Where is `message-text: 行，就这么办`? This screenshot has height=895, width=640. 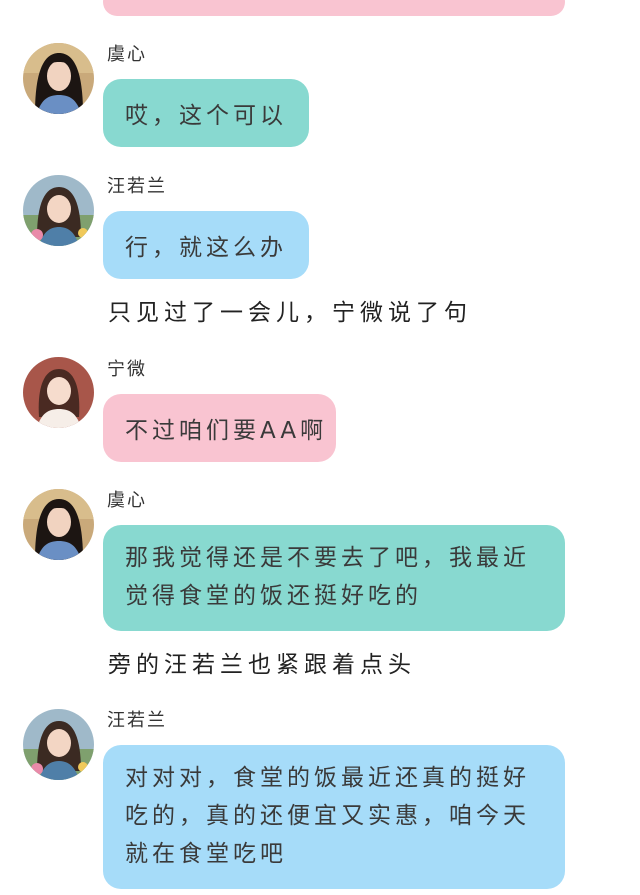 message-text: 行，就这么办 is located at coordinates (206, 248).